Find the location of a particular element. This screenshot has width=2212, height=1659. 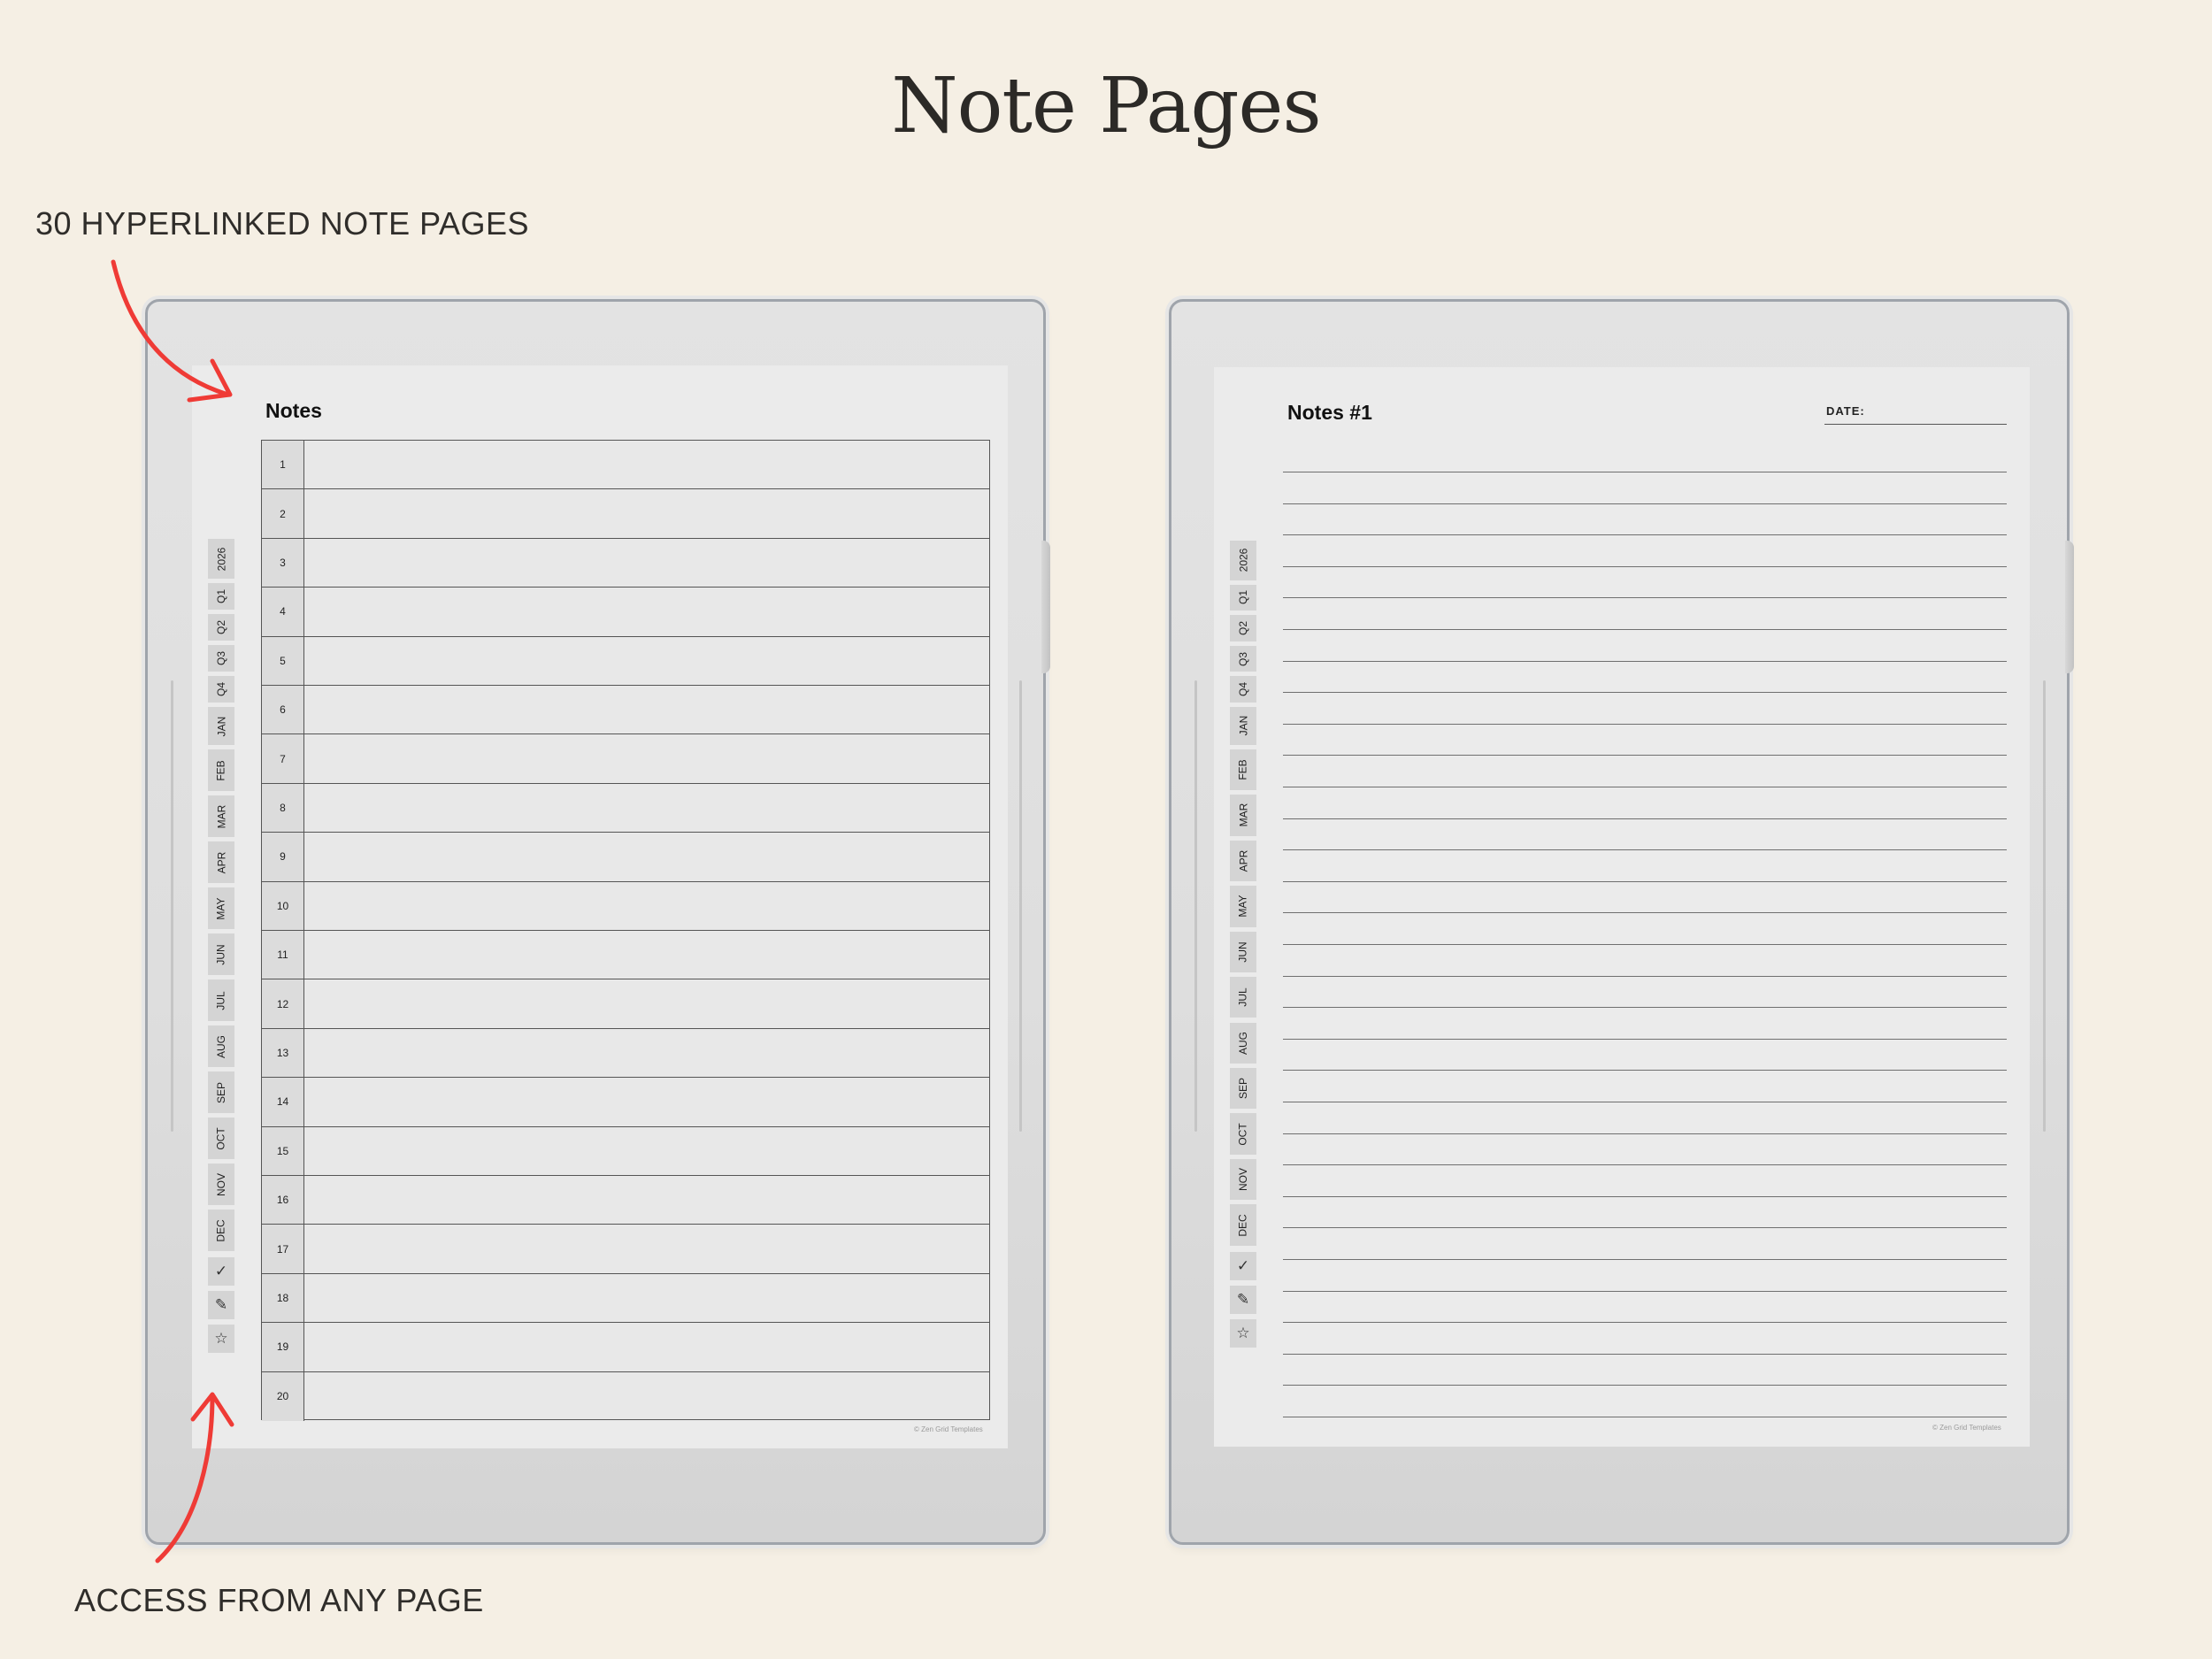

arrow-to-nav-icons is located at coordinates (185, 1479).